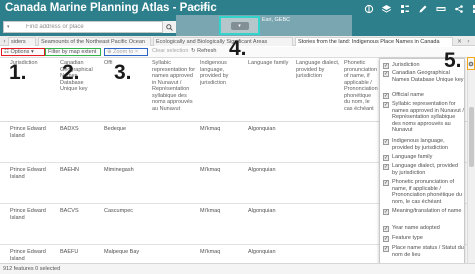 This screenshot has width=475, height=274. I want to click on tab-scroll-right-icon: ›, so click(468, 41).